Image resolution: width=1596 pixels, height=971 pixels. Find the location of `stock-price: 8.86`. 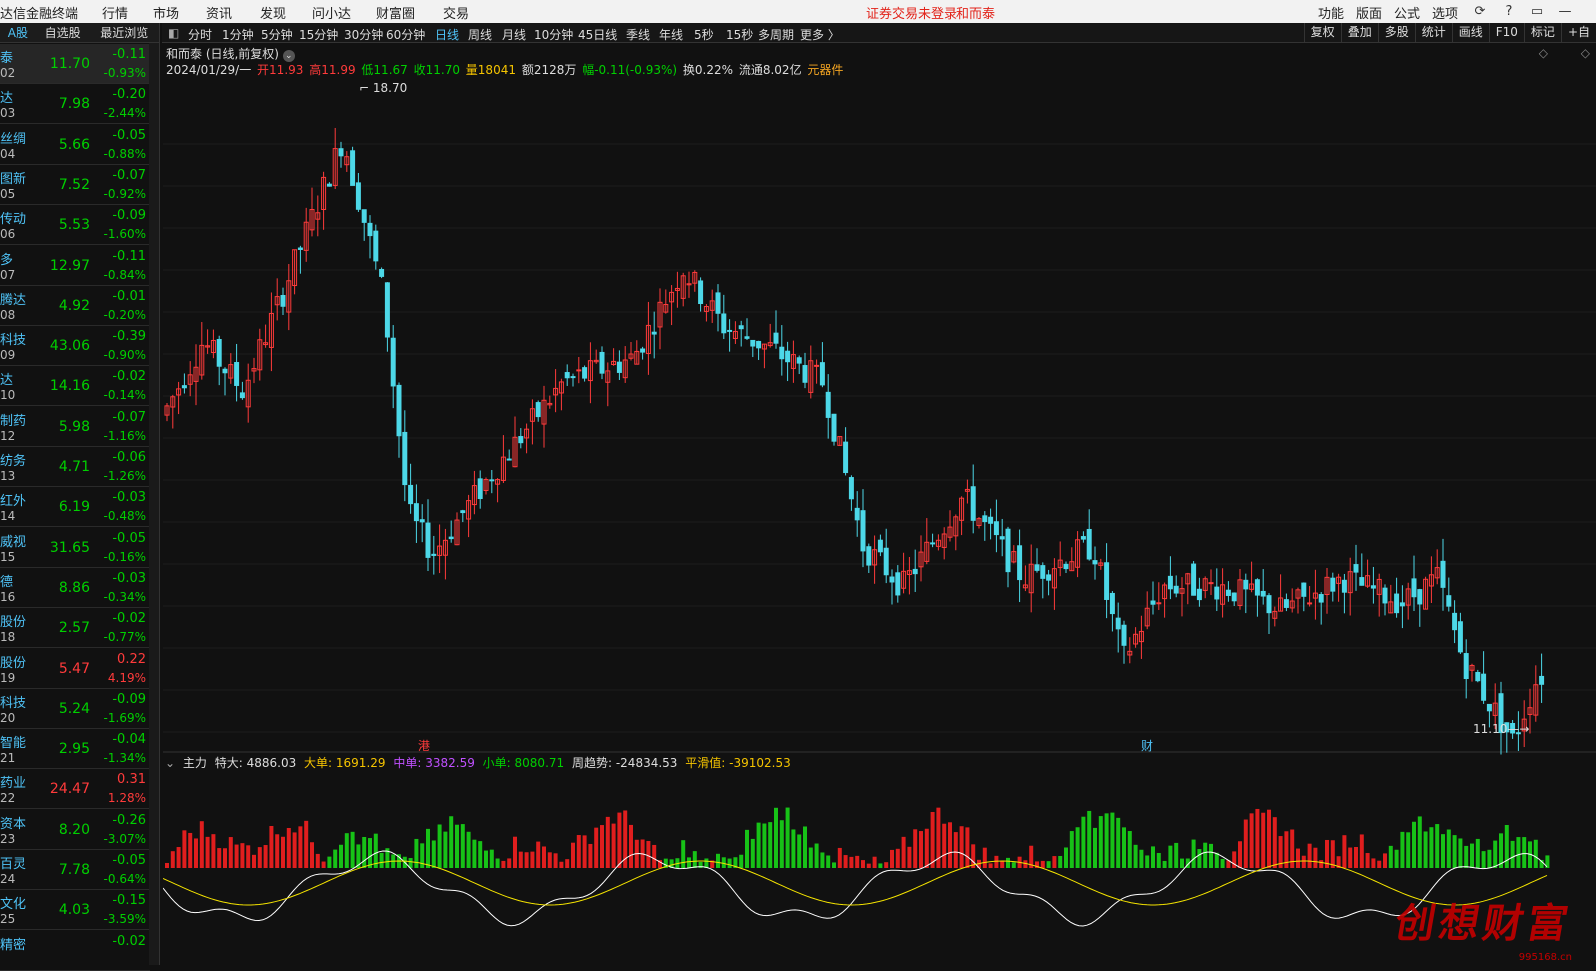

stock-price: 8.86 is located at coordinates (74, 587).